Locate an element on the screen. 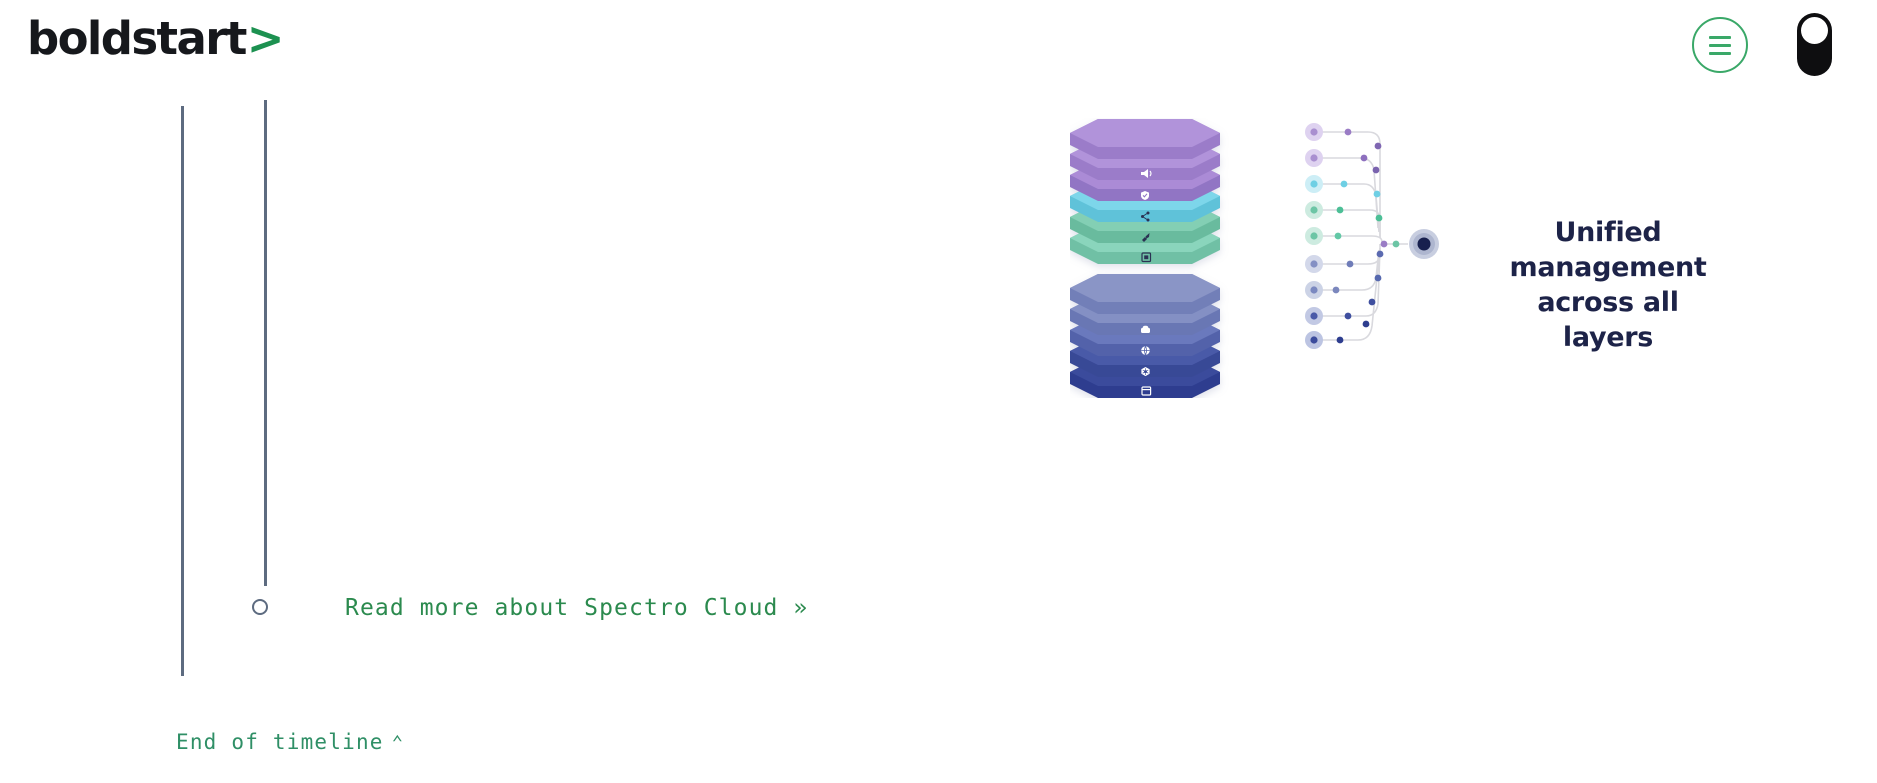  timeline-node-circle-icon is located at coordinates (260, 607).